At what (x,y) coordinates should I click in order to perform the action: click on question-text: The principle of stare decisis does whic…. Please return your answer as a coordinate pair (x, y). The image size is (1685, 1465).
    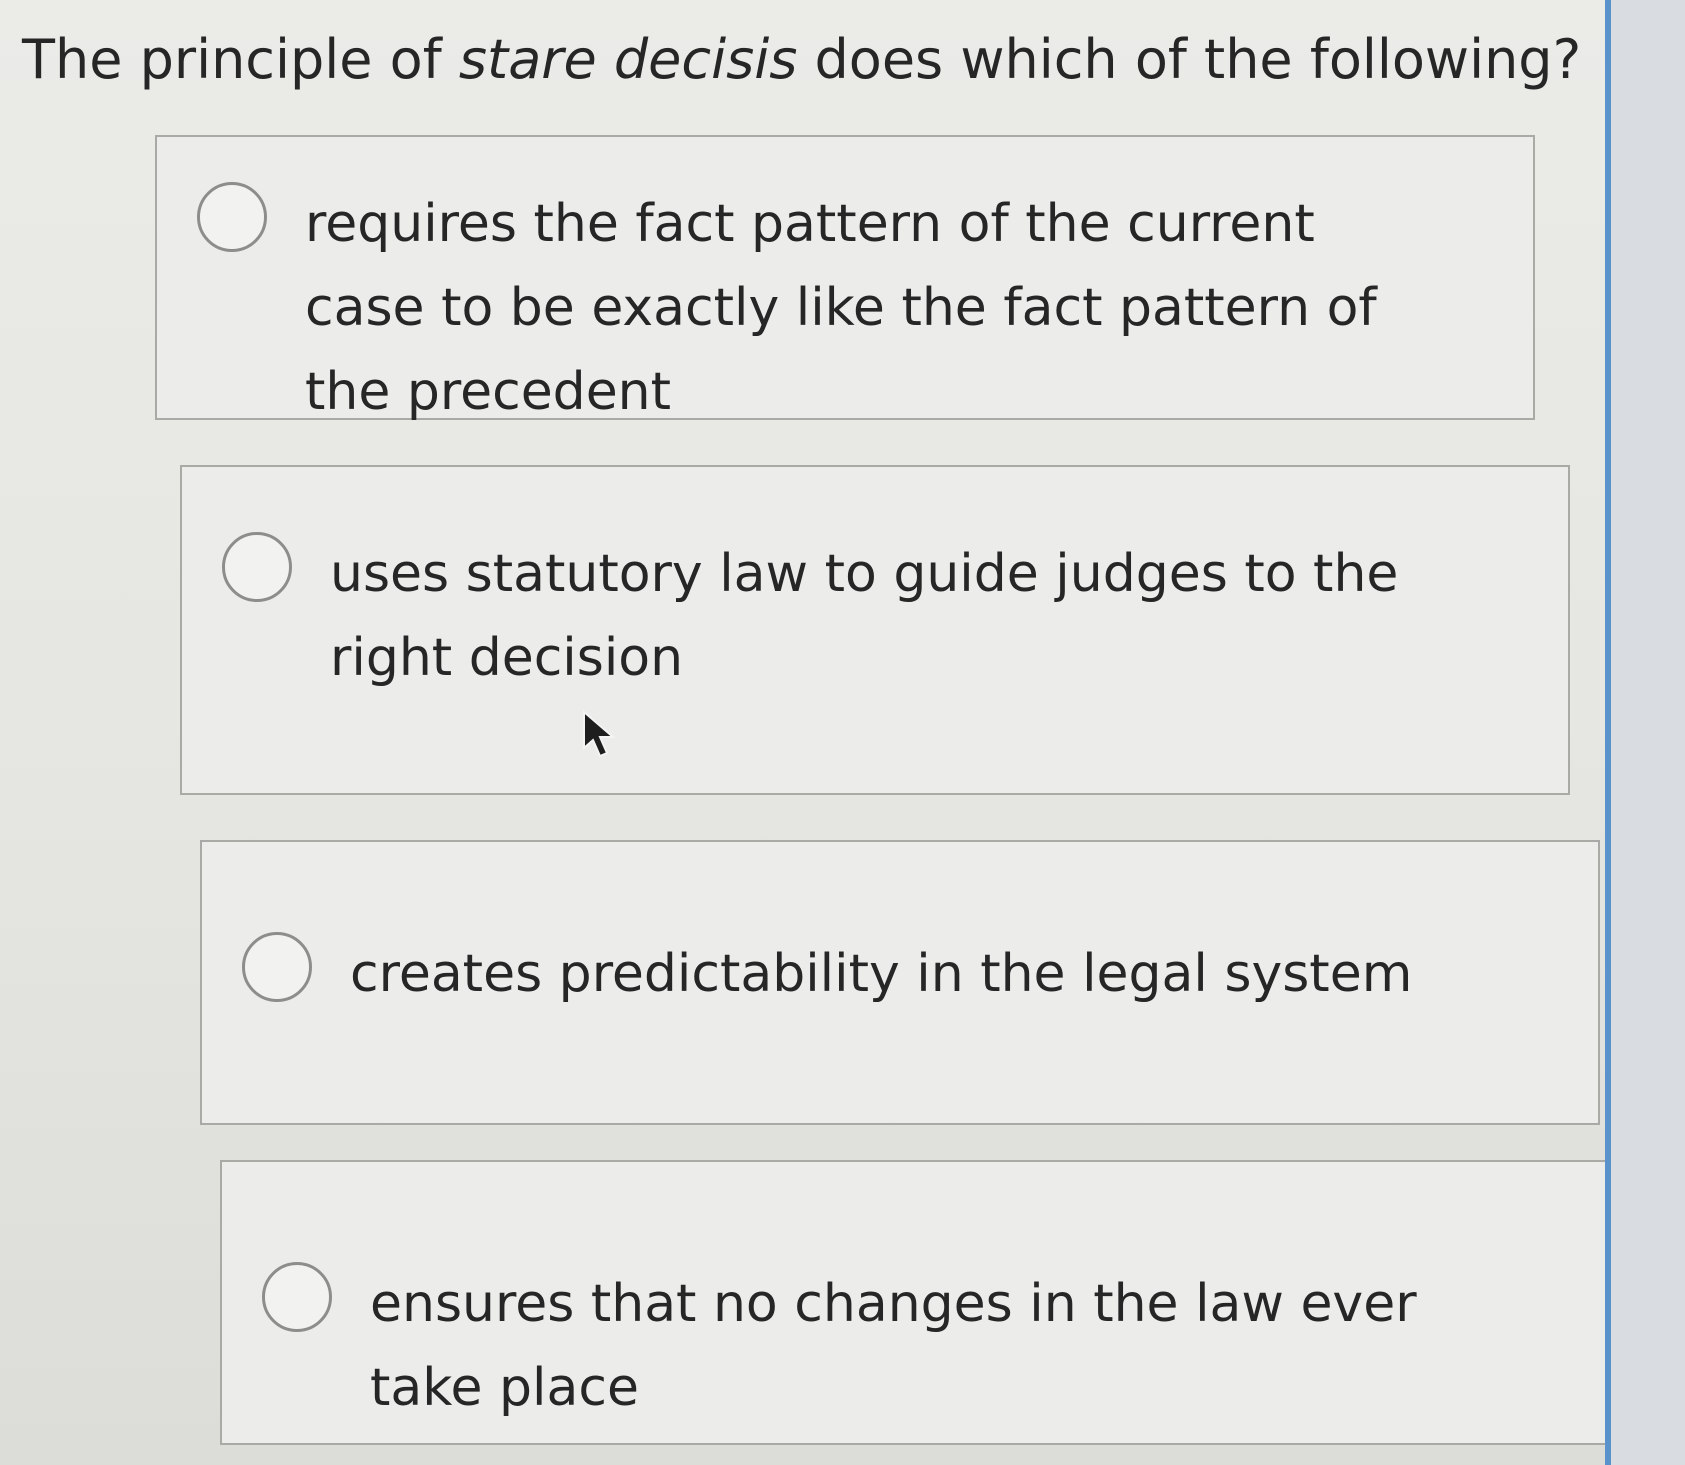
    Looking at the image, I should click on (801, 60).